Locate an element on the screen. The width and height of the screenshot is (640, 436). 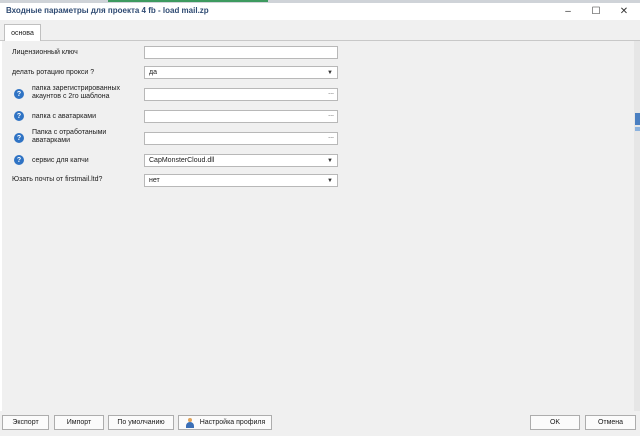
default-button: По умолчанию is located at coordinates (141, 422).